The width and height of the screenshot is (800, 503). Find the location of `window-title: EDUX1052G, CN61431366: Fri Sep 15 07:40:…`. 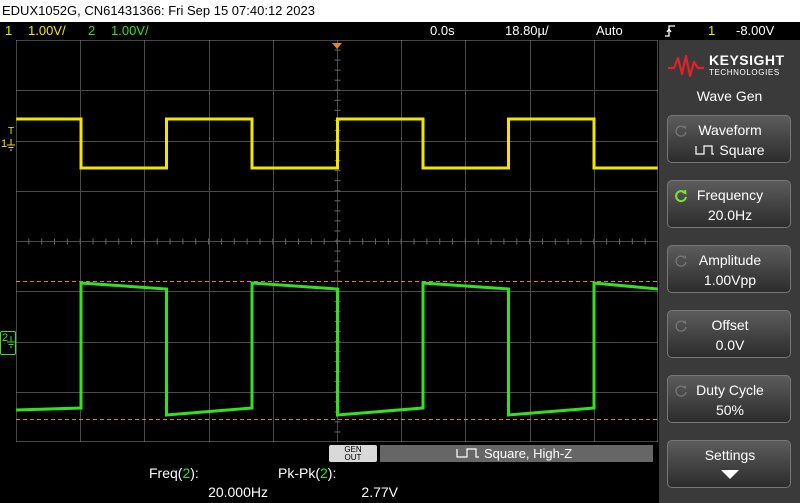

window-title: EDUX1052G, CN61431366: Fri Sep 15 07:40:… is located at coordinates (158, 10).